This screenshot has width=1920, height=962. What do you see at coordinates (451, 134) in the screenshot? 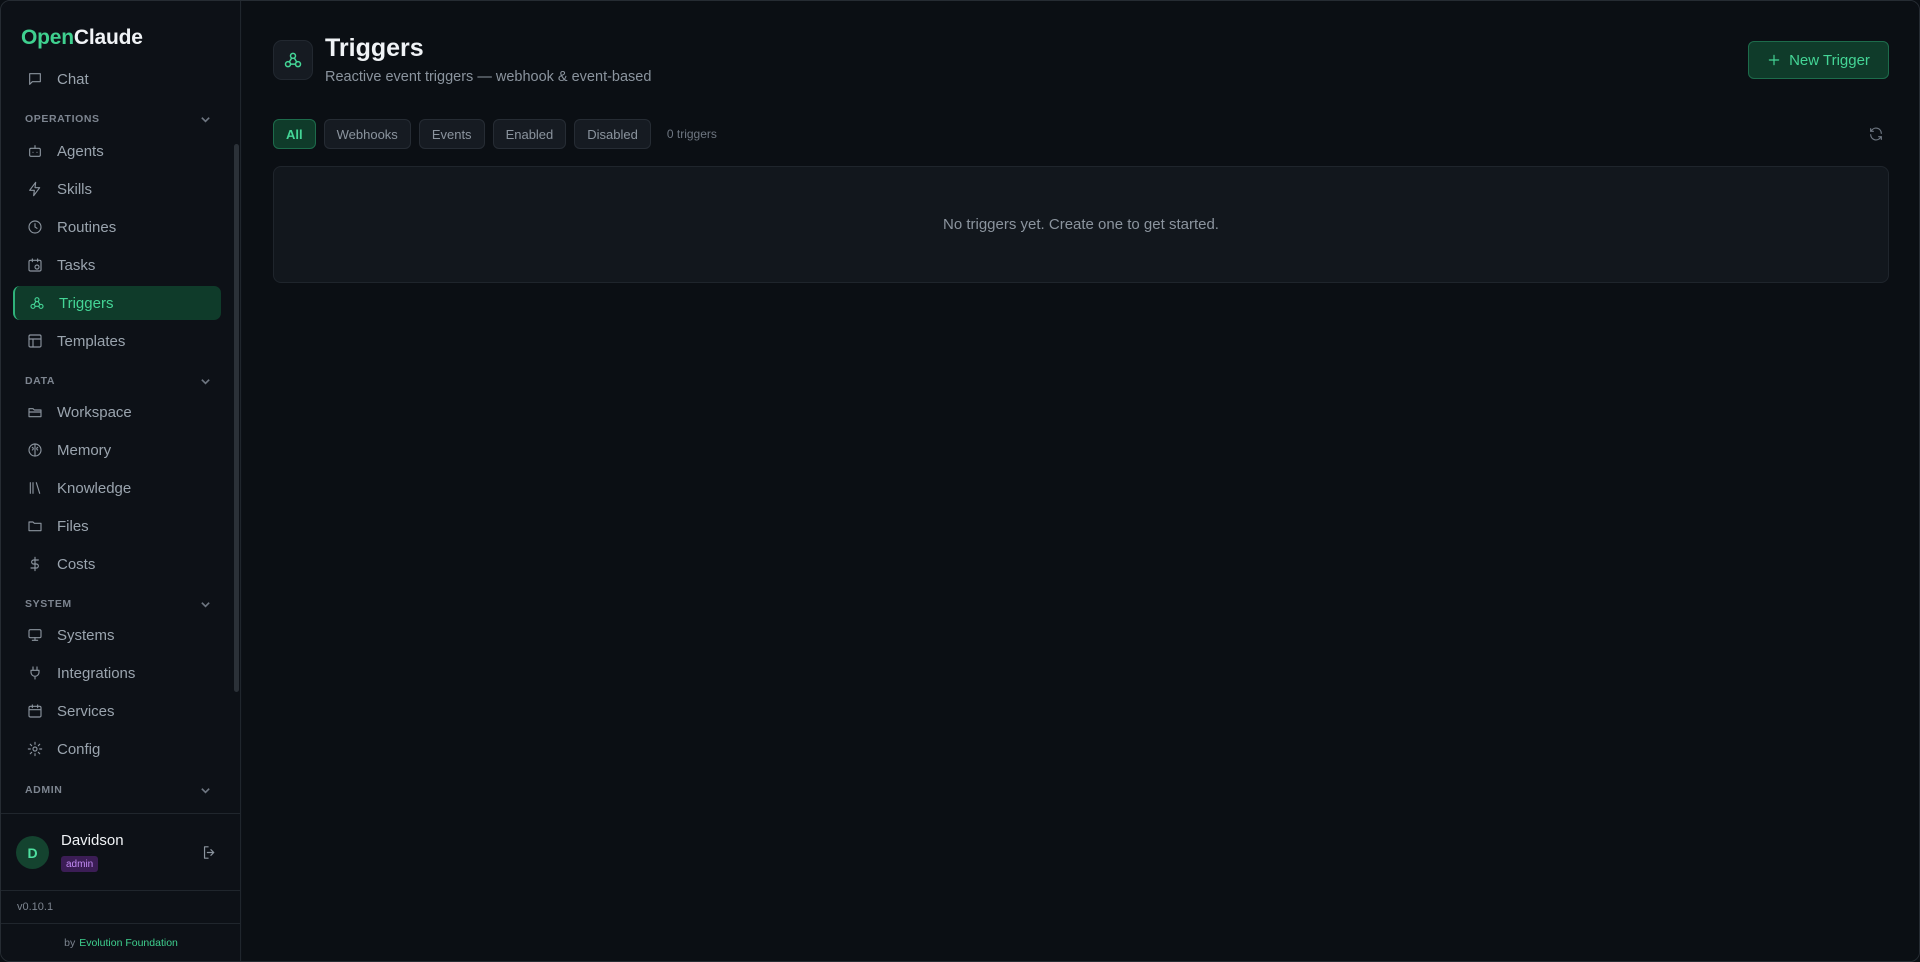
I see `filter-events: Events` at bounding box center [451, 134].